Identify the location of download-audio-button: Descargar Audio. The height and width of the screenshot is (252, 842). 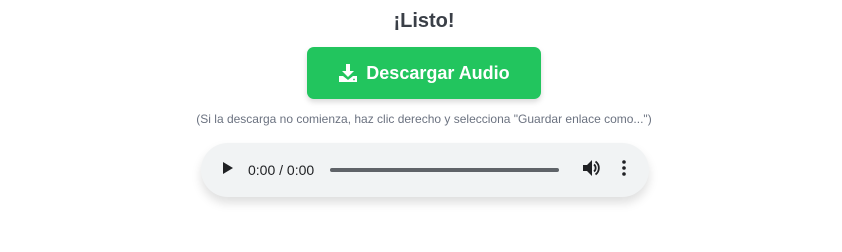
(424, 73).